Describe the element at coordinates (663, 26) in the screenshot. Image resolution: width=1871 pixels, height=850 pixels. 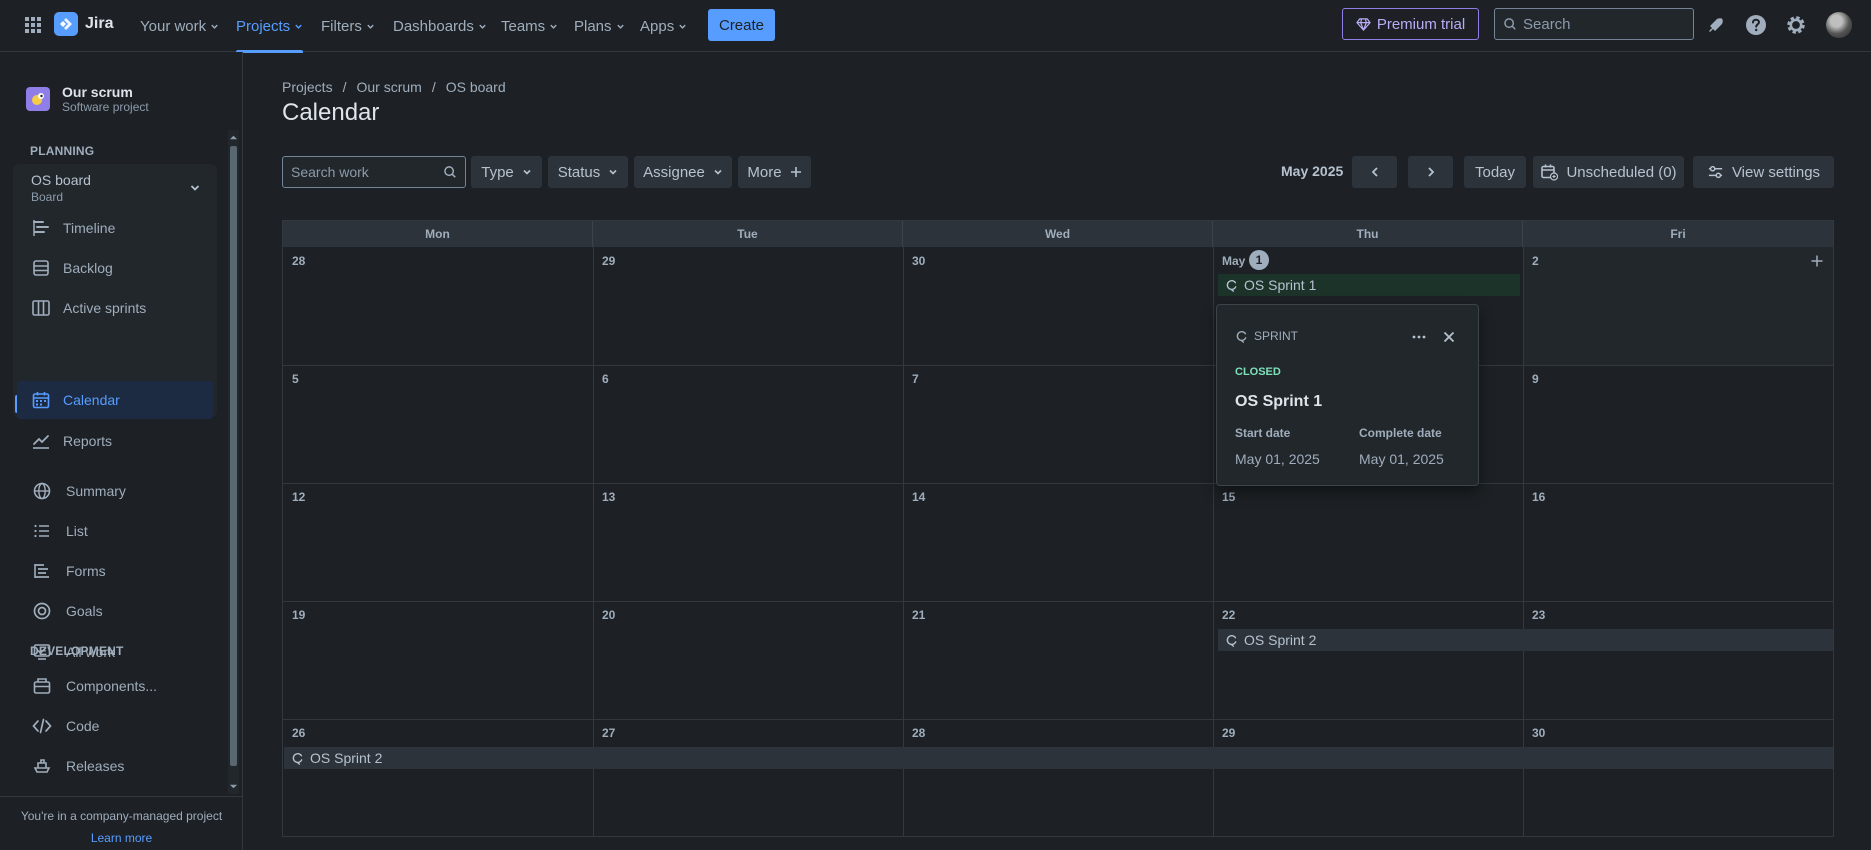
I see `nav-apps: Apps` at that location.